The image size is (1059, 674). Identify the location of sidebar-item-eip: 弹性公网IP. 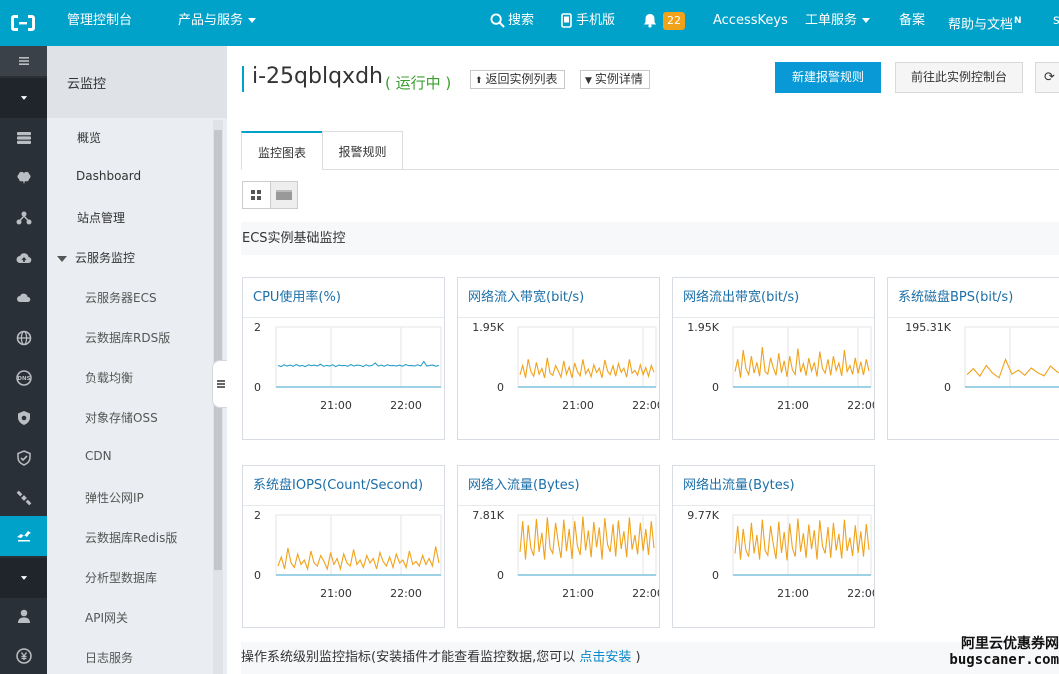
(114, 497).